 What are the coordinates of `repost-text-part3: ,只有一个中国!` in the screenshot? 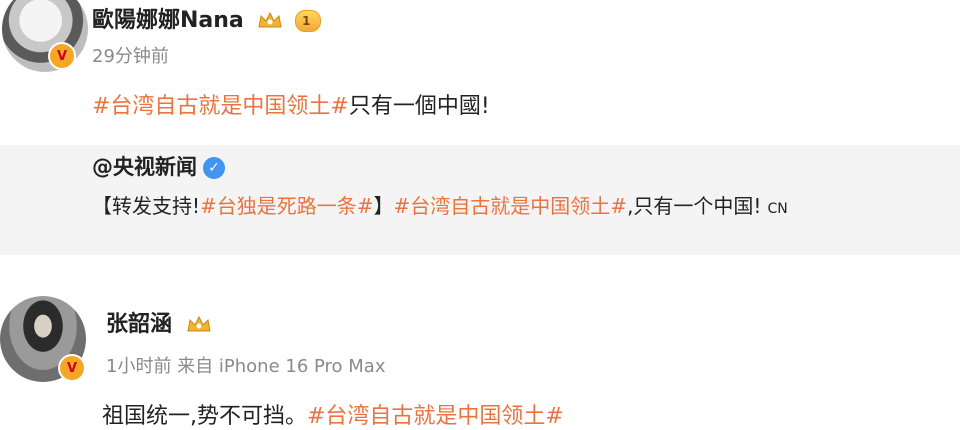 It's located at (694, 206).